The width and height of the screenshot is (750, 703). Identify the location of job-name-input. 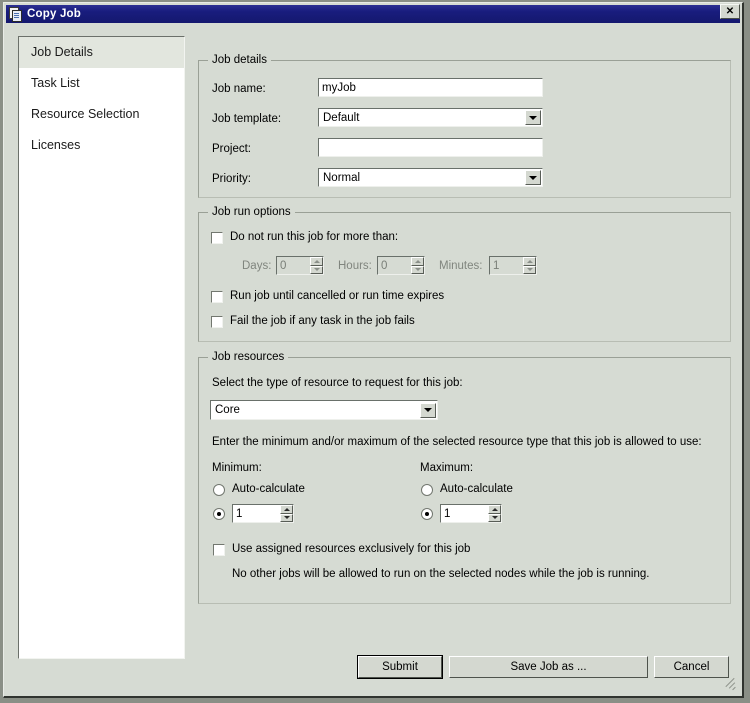
(430, 87).